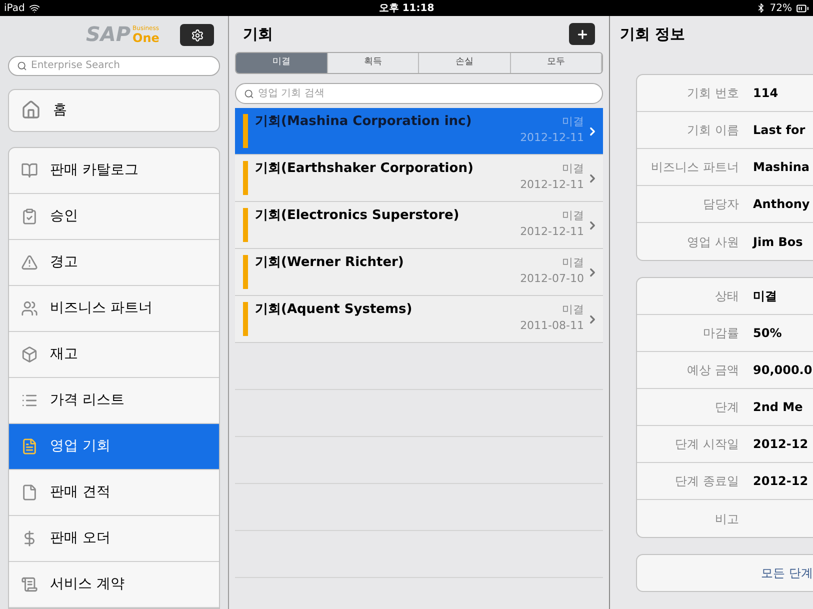 This screenshot has width=813, height=609. What do you see at coordinates (552, 326) in the screenshot?
I see `opportunity-date: 2011-08-11` at bounding box center [552, 326].